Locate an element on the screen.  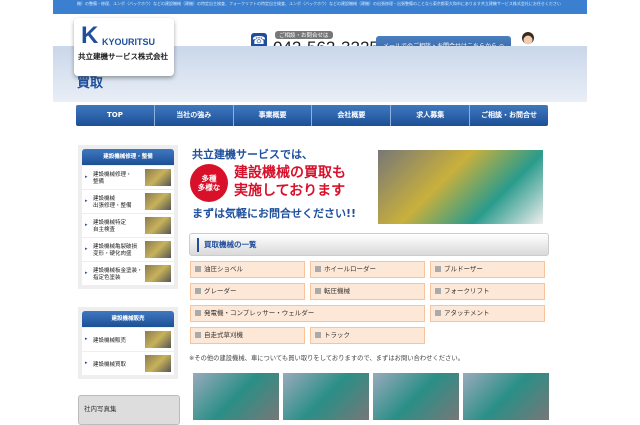
logo-company: 共立建機サービス株式会社 is located at coordinates (123, 56).